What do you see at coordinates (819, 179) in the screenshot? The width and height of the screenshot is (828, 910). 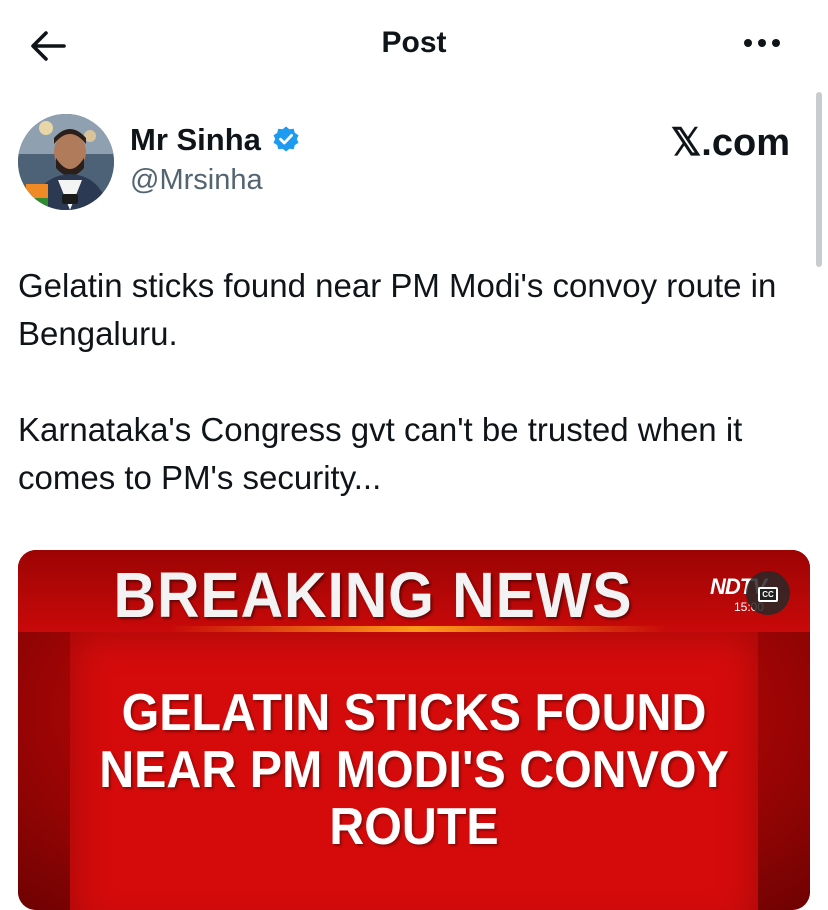 I see `scrollbar` at bounding box center [819, 179].